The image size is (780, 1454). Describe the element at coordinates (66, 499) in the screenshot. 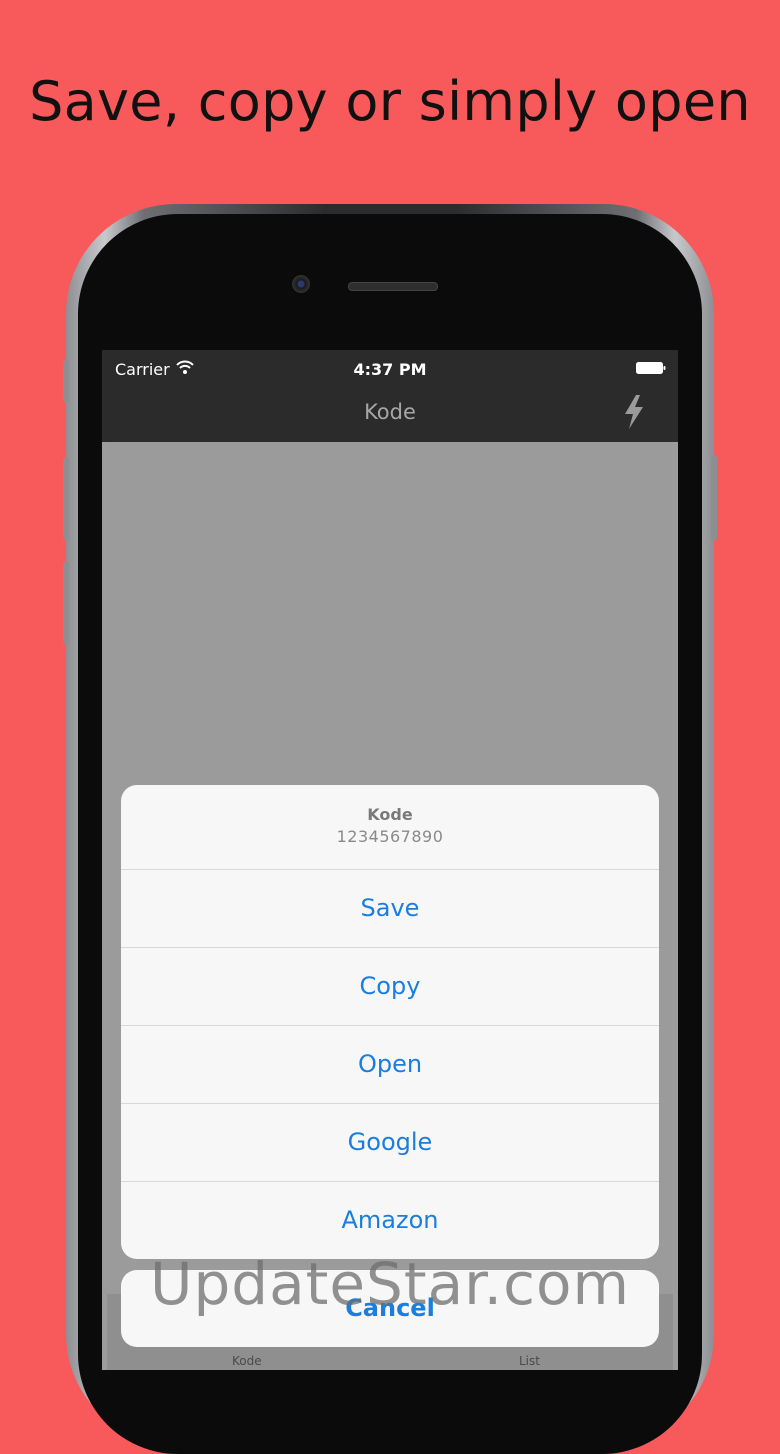

I see `volume-up-button` at that location.